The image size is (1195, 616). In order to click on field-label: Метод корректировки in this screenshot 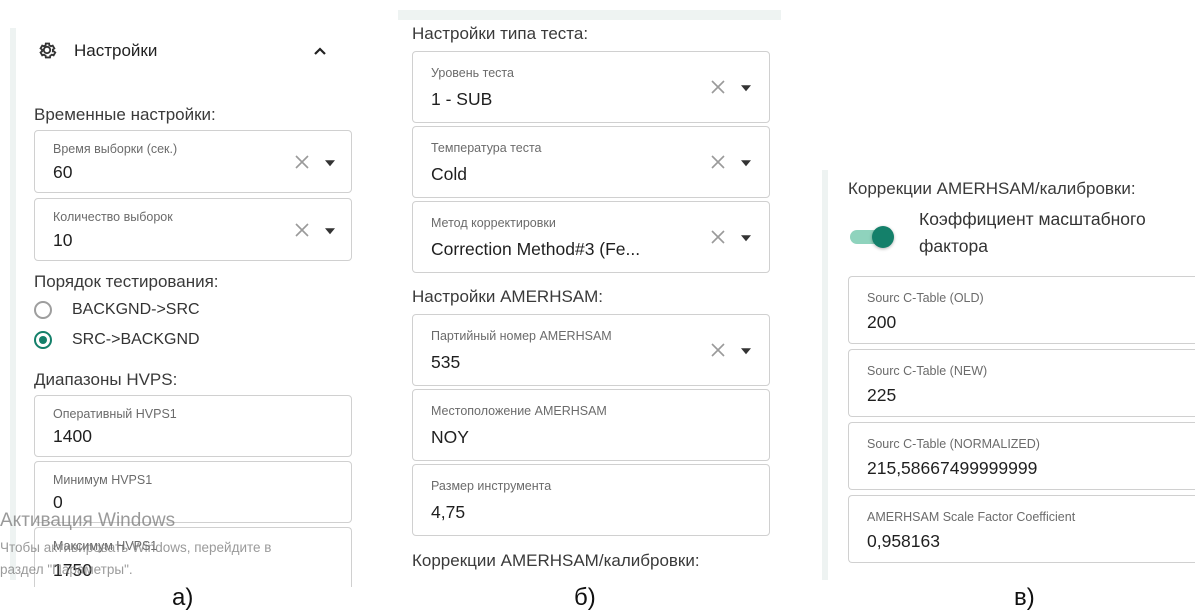, I will do `click(493, 223)`.